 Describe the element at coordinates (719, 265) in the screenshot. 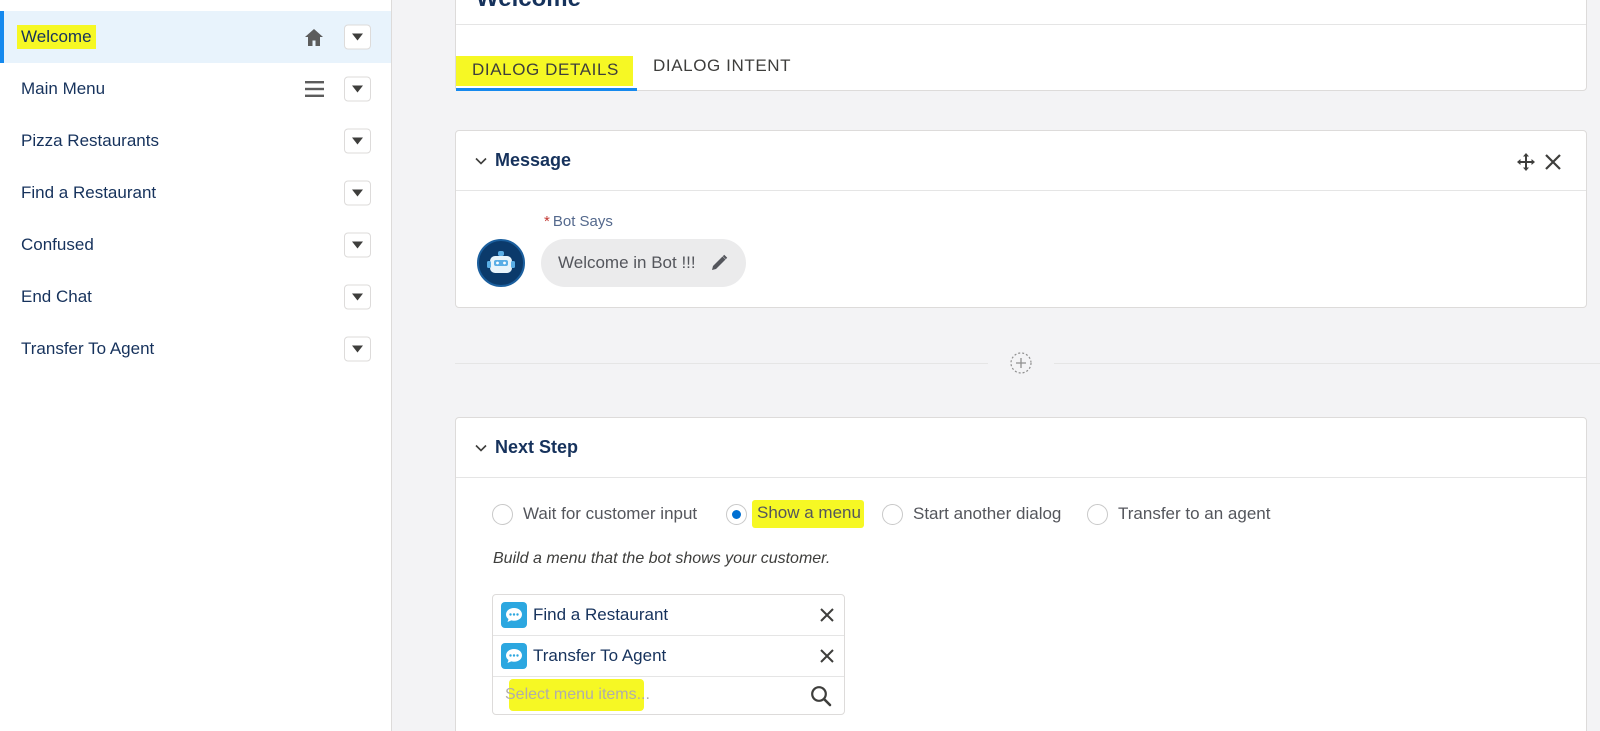

I see `pencil-icon` at that location.